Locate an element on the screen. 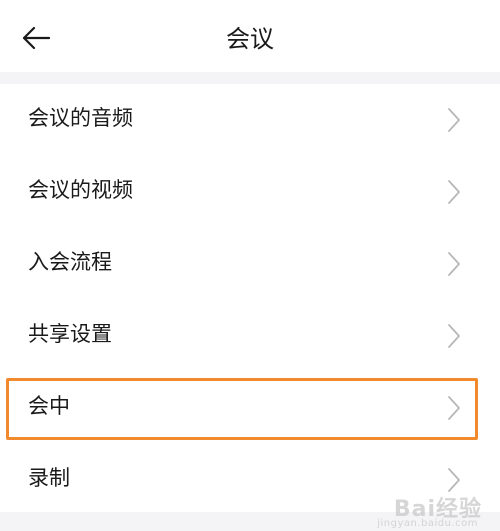  settings-item-join-flow: 入会流程 is located at coordinates (250, 264).